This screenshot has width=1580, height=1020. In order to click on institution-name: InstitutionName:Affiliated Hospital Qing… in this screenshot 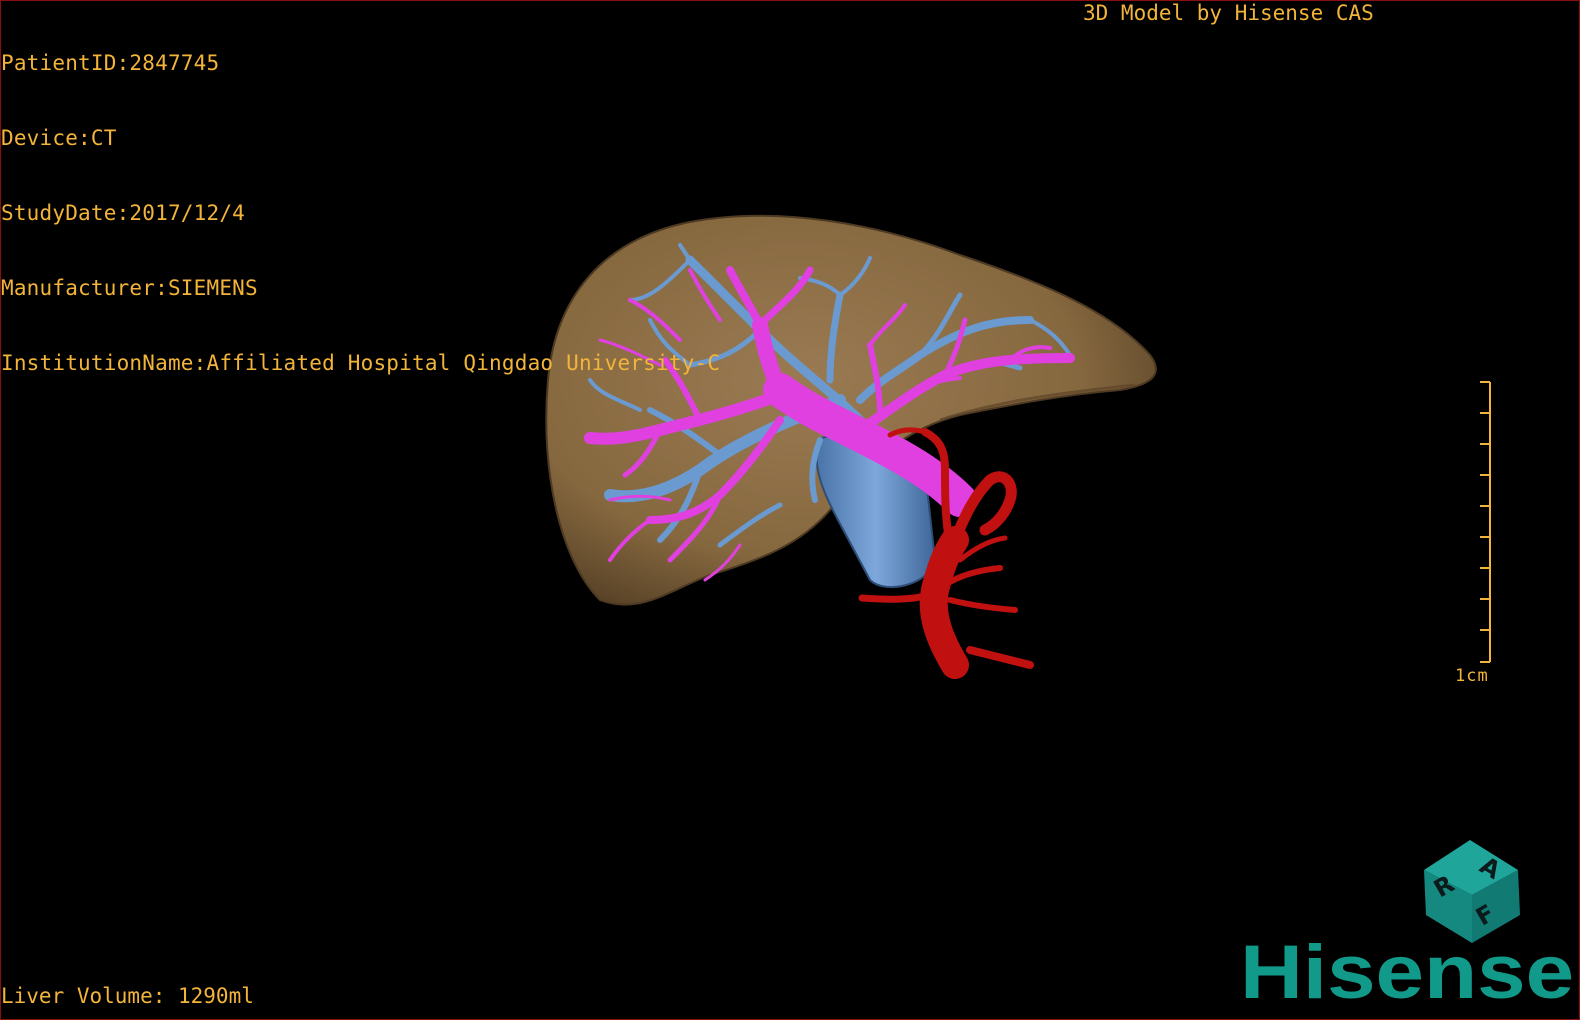, I will do `click(361, 363)`.